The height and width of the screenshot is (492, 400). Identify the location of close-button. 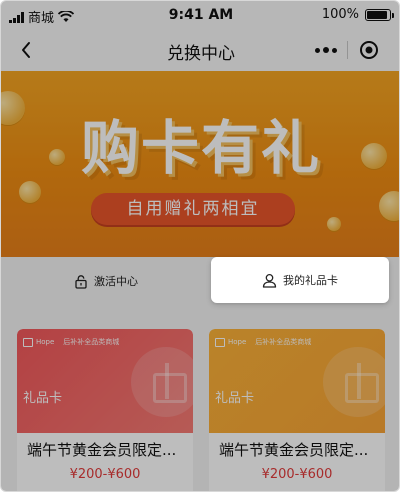
(369, 50).